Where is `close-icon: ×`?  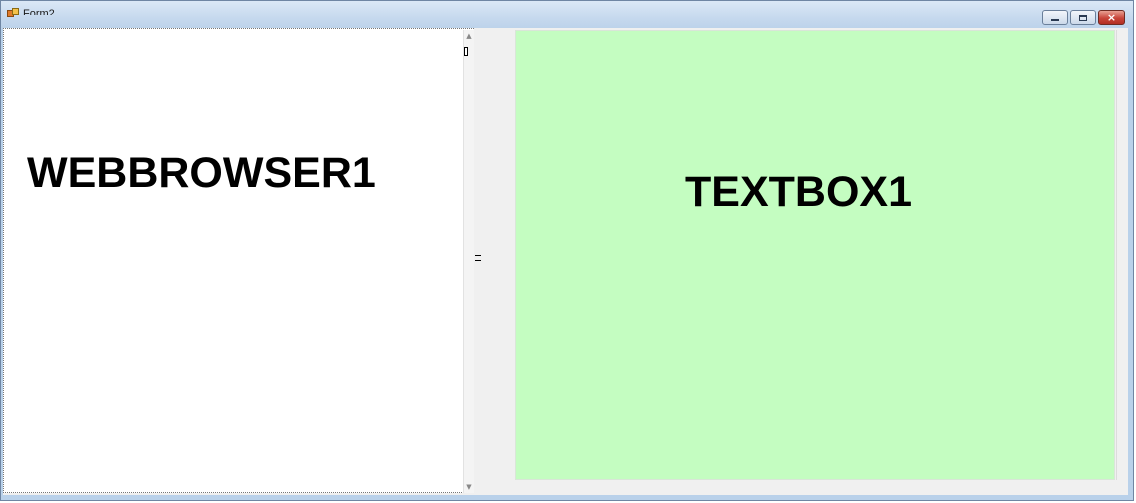
close-icon: × is located at coordinates (1111, 17).